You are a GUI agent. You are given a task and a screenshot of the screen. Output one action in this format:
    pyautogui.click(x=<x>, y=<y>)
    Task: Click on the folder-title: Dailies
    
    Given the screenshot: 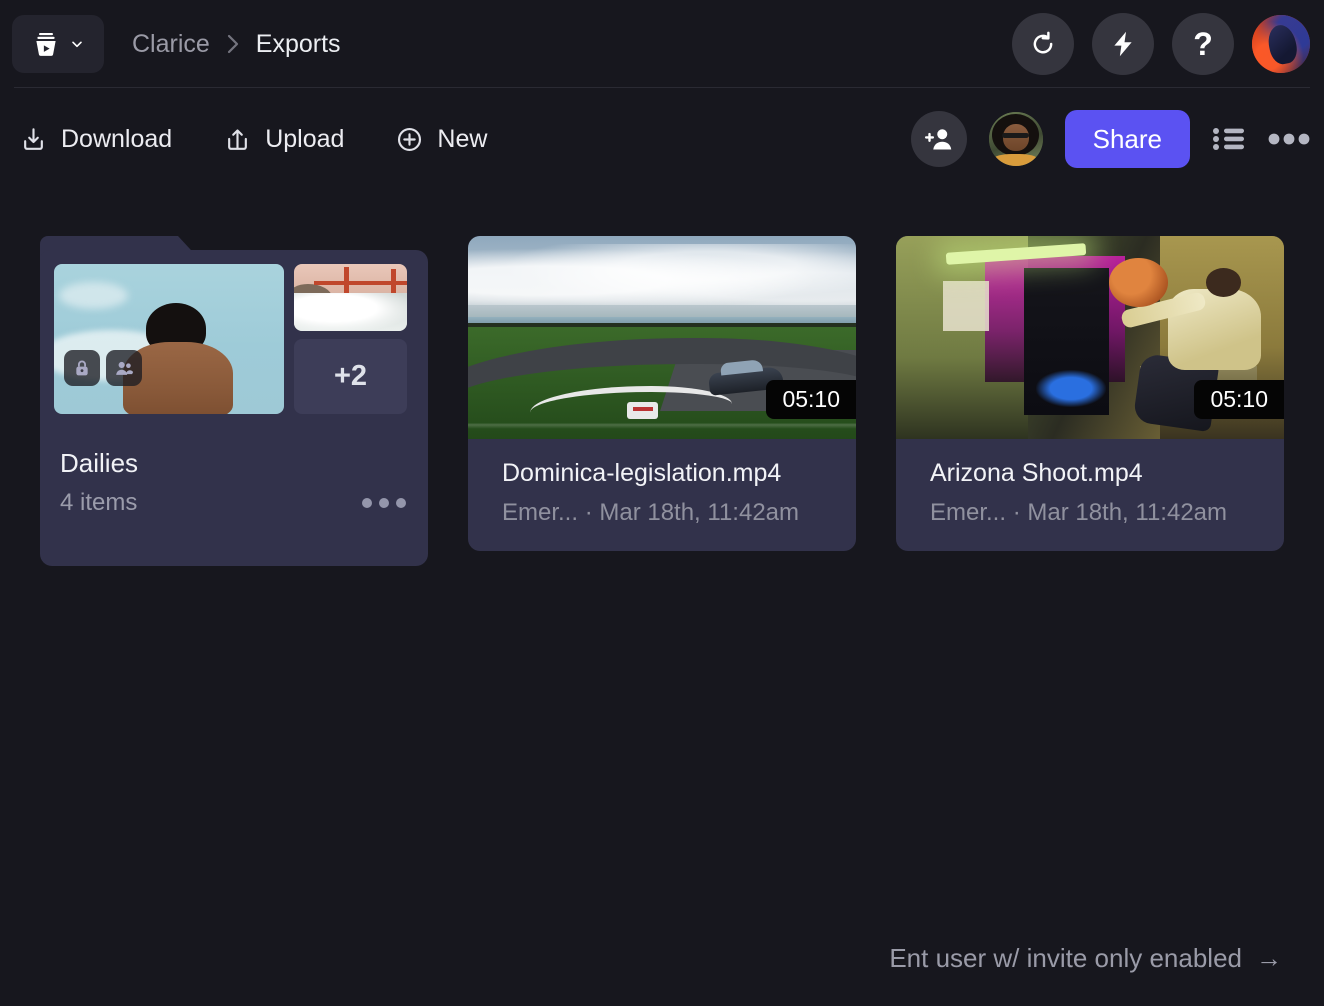 What is the action you would take?
    pyautogui.click(x=99, y=463)
    